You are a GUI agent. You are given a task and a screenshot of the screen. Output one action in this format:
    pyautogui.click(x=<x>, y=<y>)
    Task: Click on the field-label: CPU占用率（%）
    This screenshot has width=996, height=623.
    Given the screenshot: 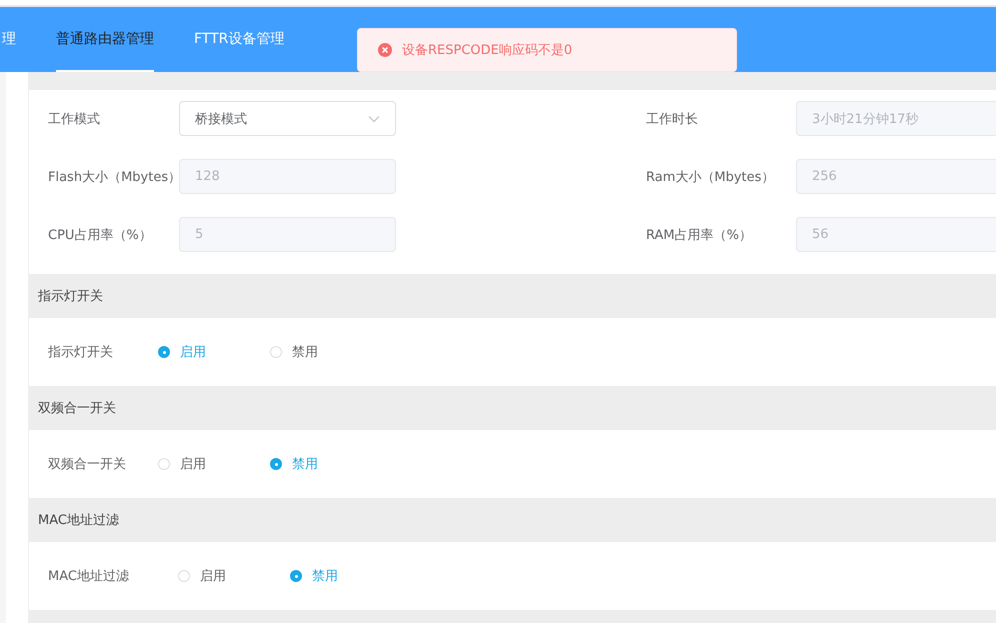 What is the action you would take?
    pyautogui.click(x=100, y=235)
    